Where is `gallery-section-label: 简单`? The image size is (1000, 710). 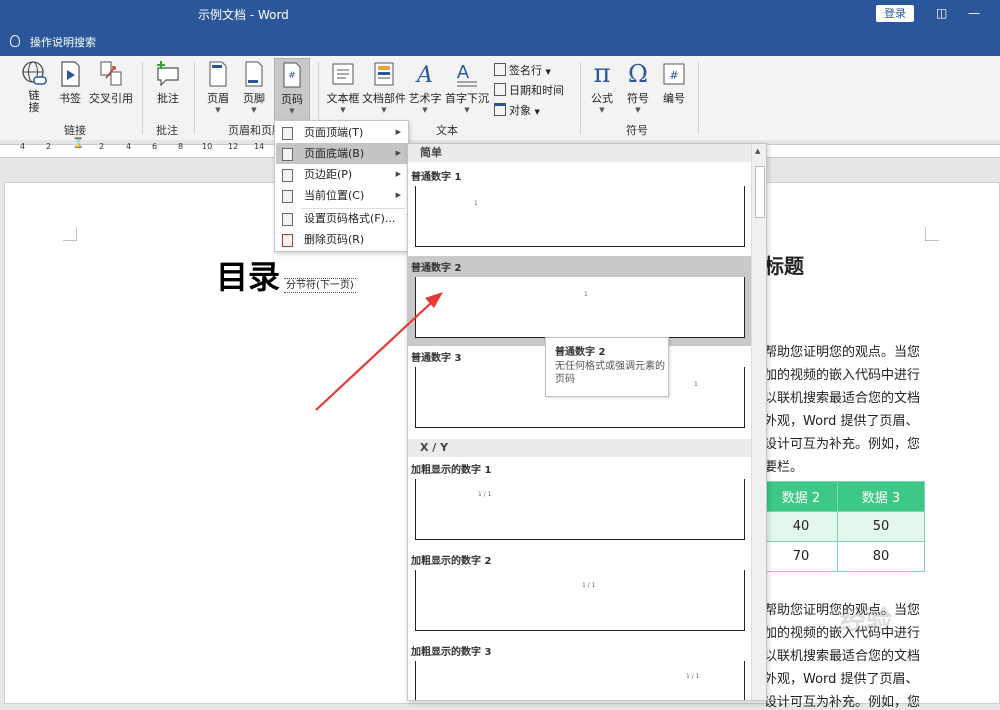
gallery-section-label: 简单 is located at coordinates (431, 152).